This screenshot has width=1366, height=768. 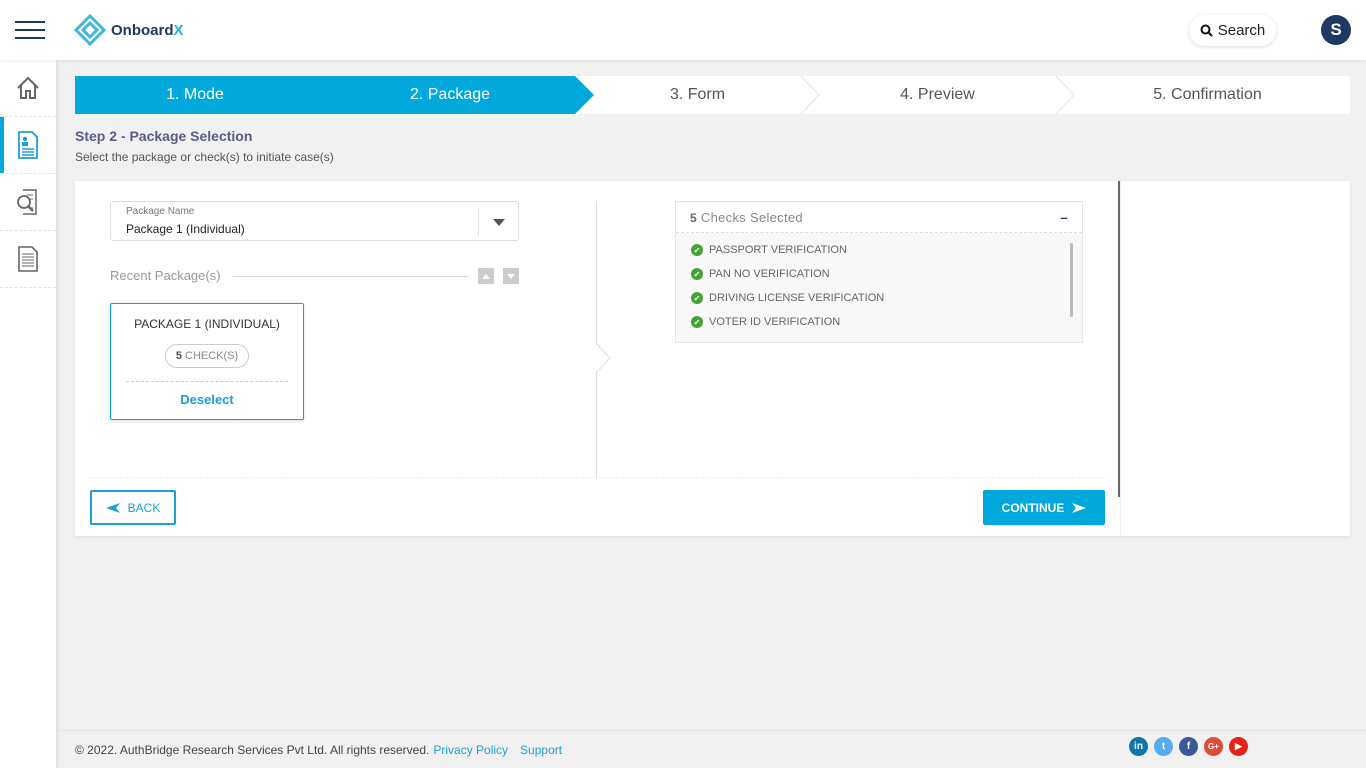 I want to click on logo-icon, so click(x=90, y=30).